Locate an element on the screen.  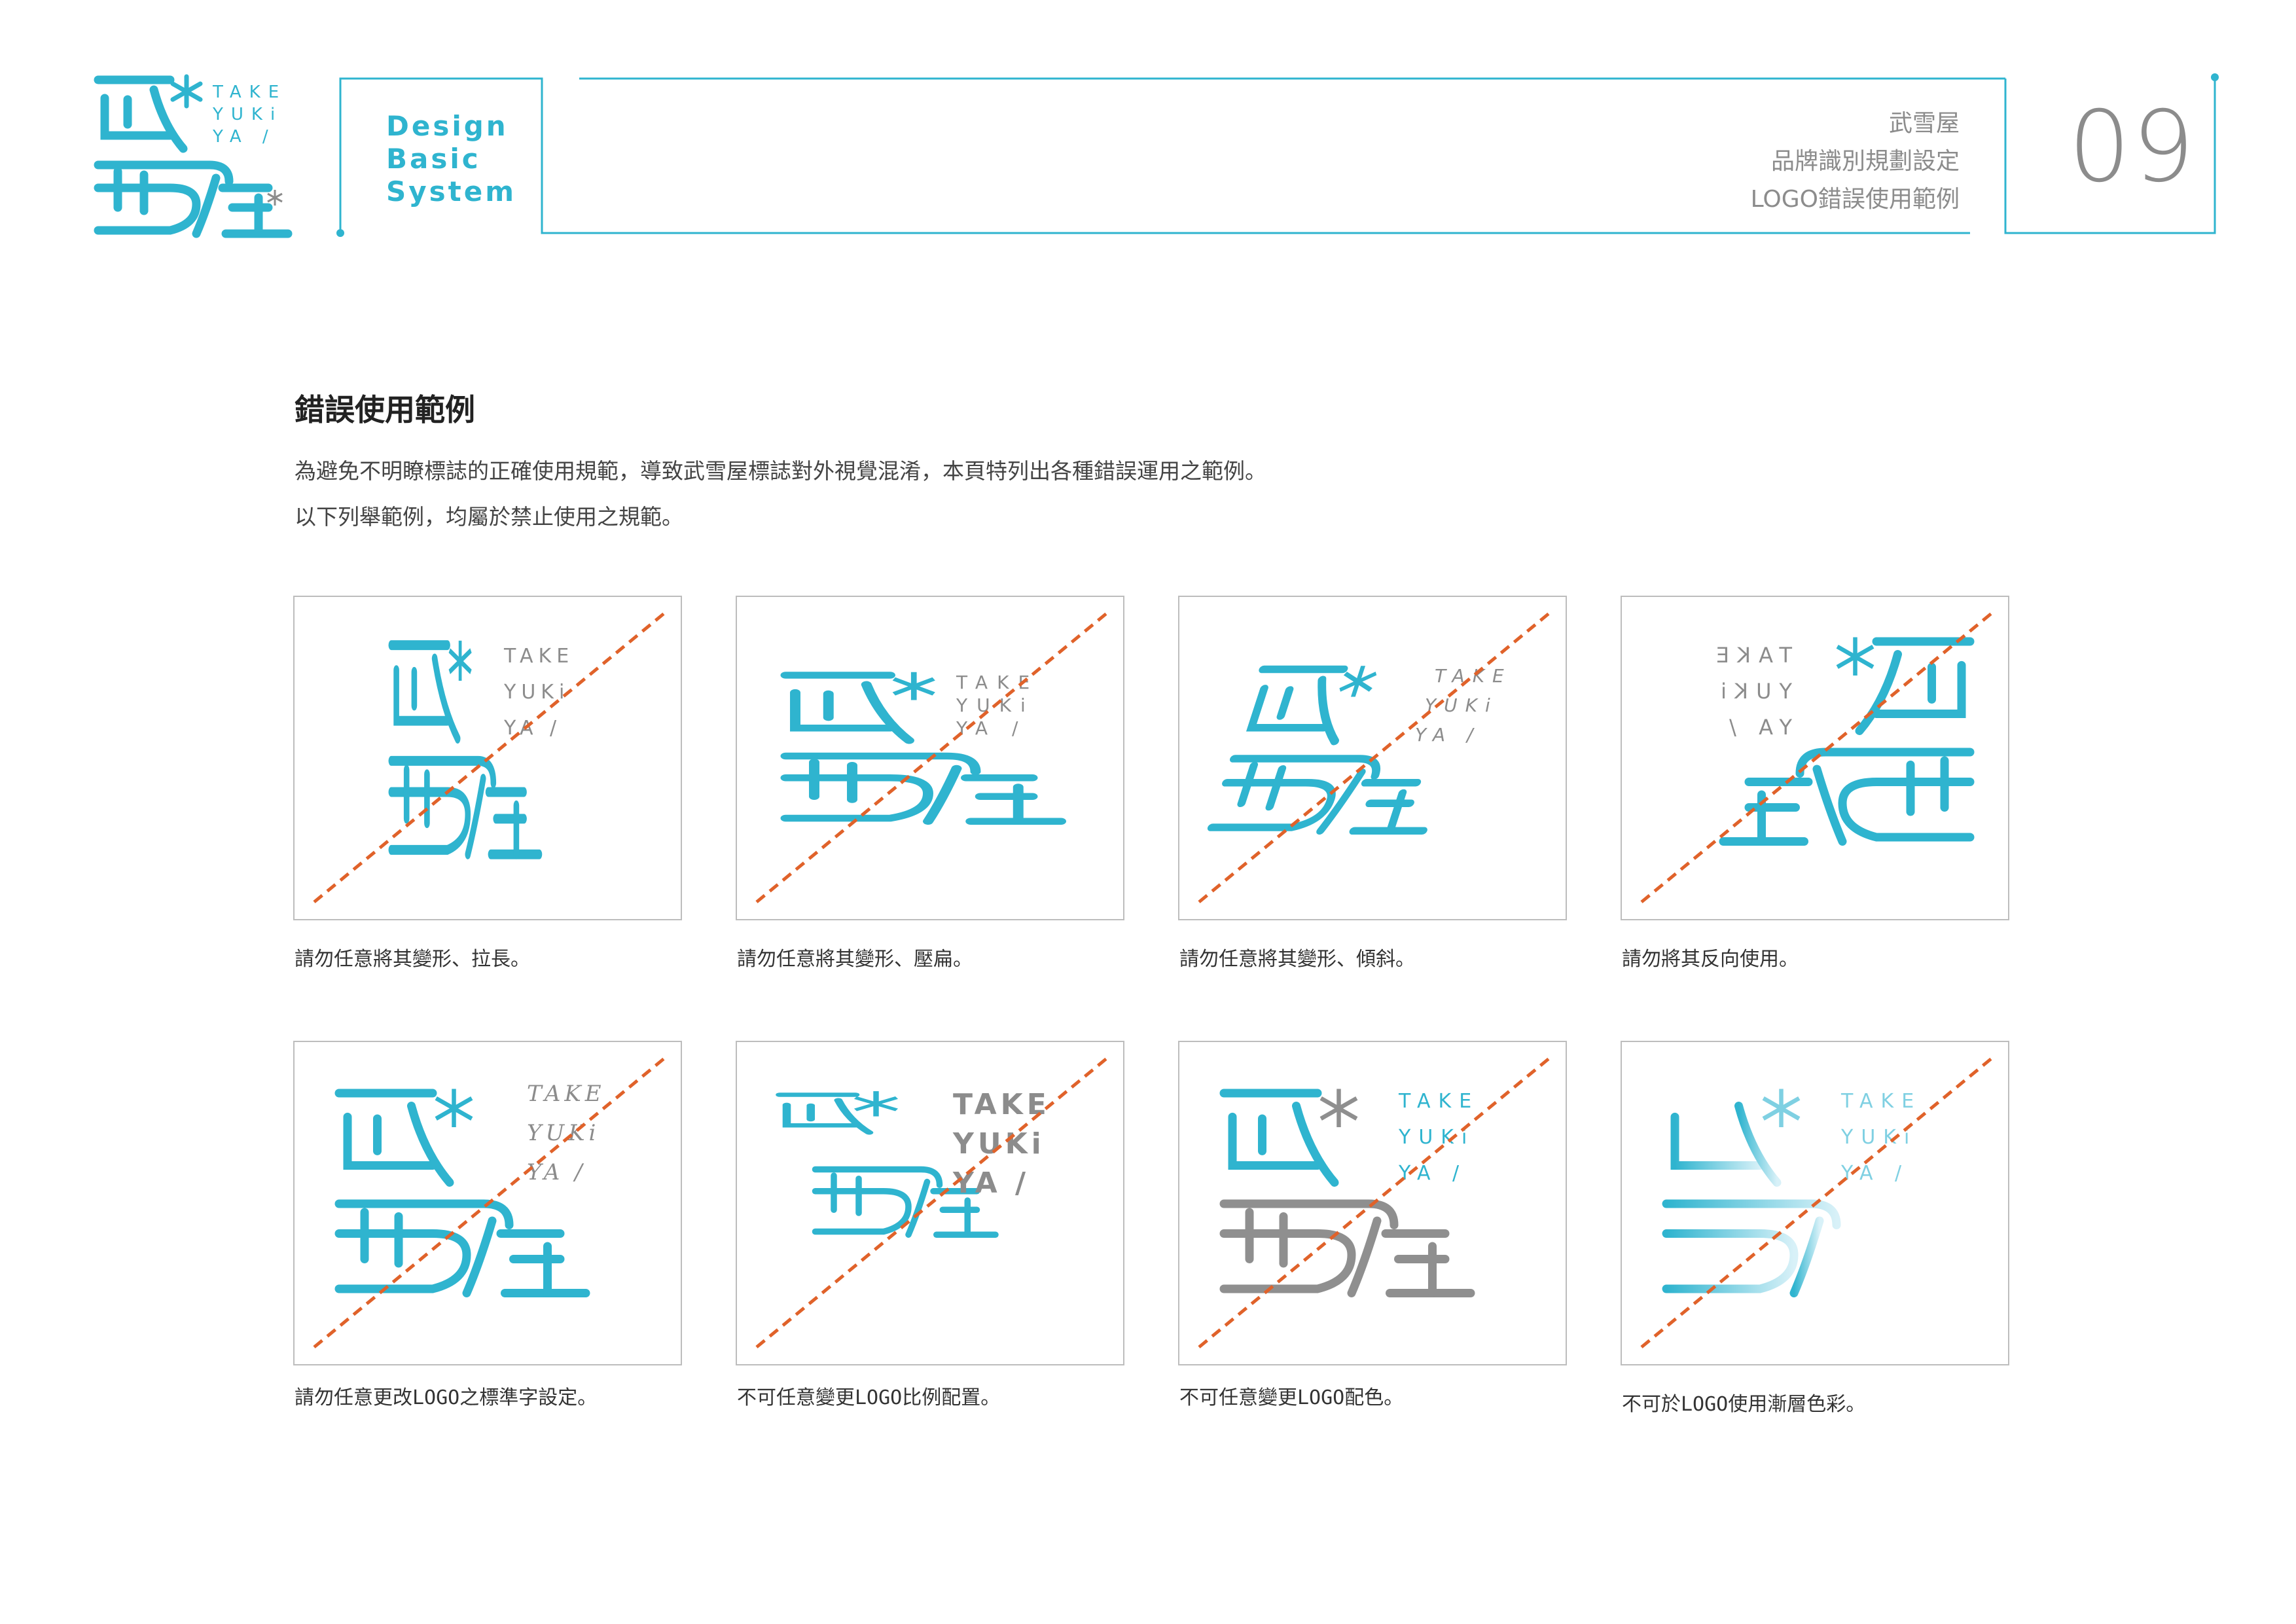
system-label-line-1: Design is located at coordinates (447, 126).